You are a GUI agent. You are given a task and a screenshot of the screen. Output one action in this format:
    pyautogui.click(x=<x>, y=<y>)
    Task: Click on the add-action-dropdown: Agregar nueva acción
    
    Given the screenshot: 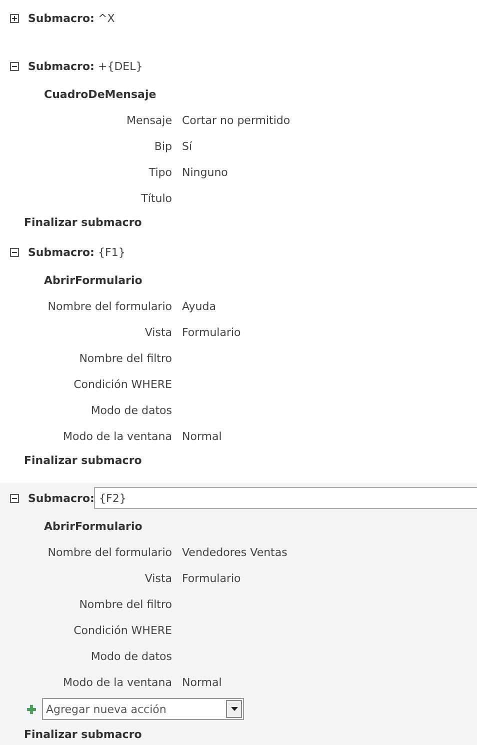 What is the action you would take?
    pyautogui.click(x=143, y=709)
    